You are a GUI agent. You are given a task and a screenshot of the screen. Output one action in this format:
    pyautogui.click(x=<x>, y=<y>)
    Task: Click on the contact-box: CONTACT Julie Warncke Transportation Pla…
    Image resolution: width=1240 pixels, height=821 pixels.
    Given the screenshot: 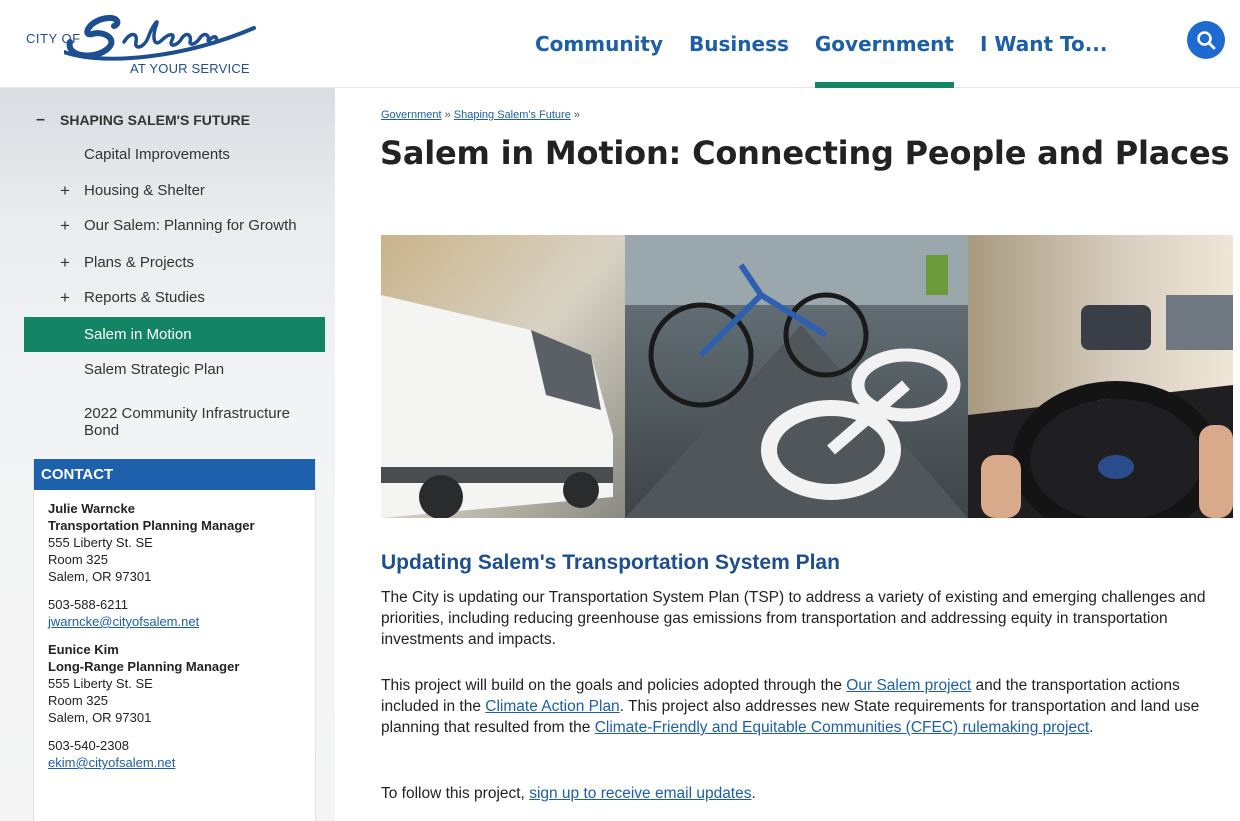 What is the action you would take?
    pyautogui.click(x=174, y=640)
    